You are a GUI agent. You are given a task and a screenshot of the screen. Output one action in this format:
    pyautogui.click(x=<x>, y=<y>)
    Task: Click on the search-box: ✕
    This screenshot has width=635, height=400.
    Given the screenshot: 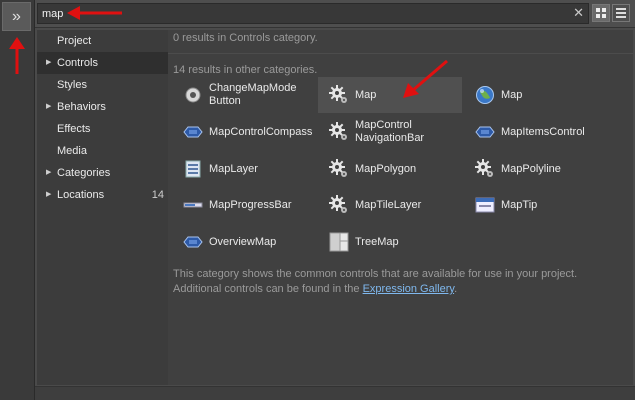 What is the action you would take?
    pyautogui.click(x=313, y=13)
    